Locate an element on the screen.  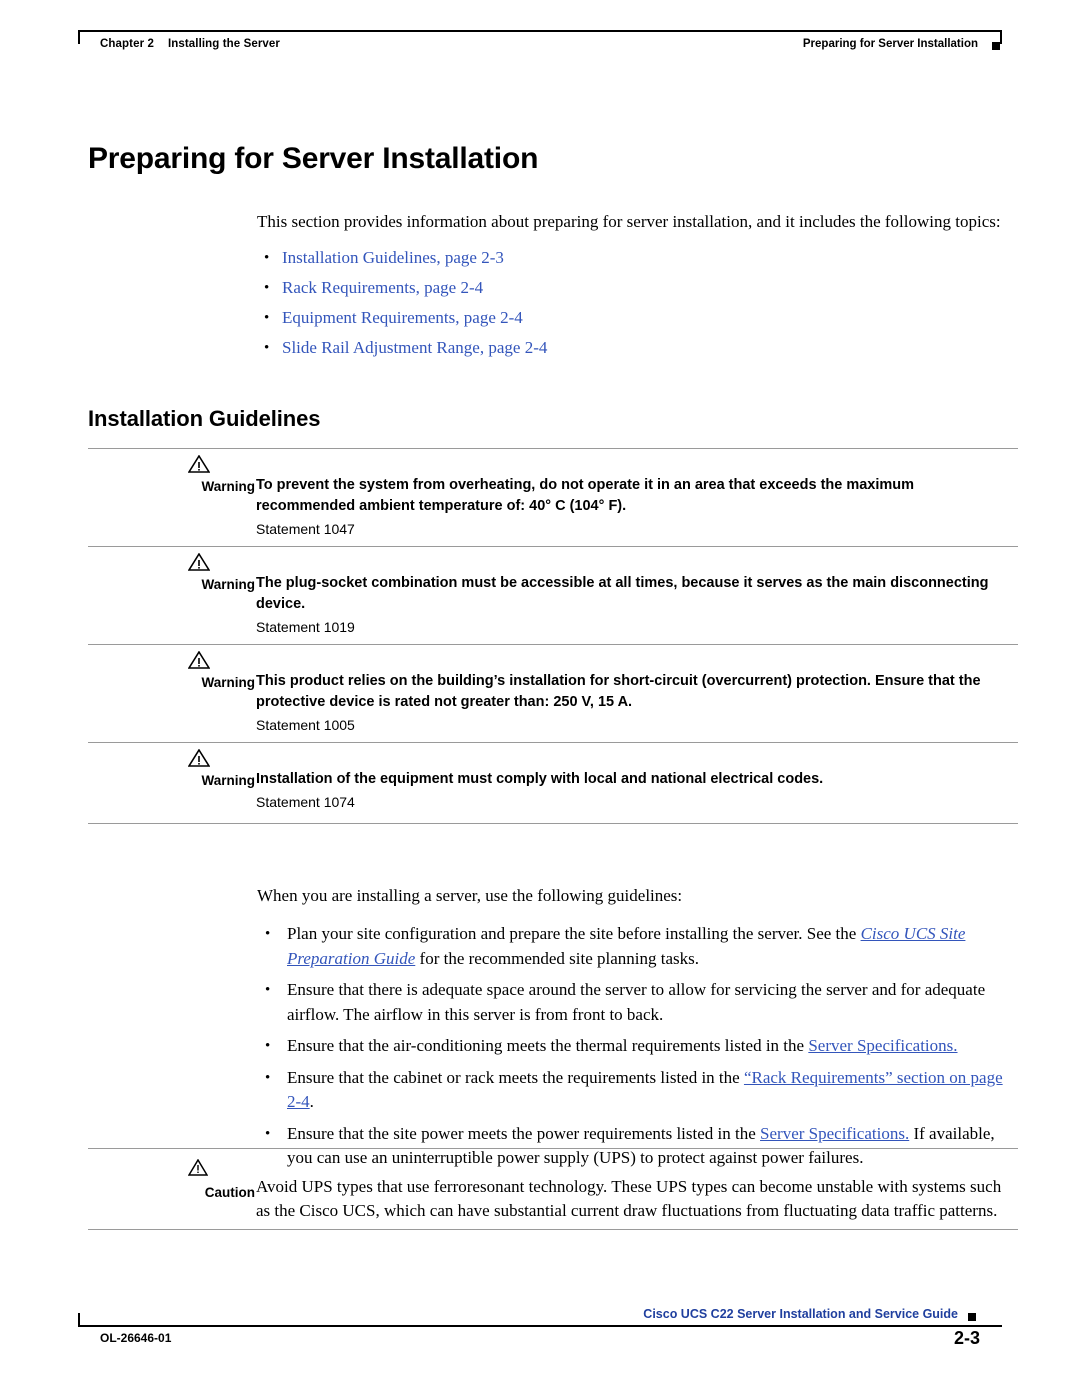
header-running-head: Preparing for Server Installation is located at coordinates (890, 44).